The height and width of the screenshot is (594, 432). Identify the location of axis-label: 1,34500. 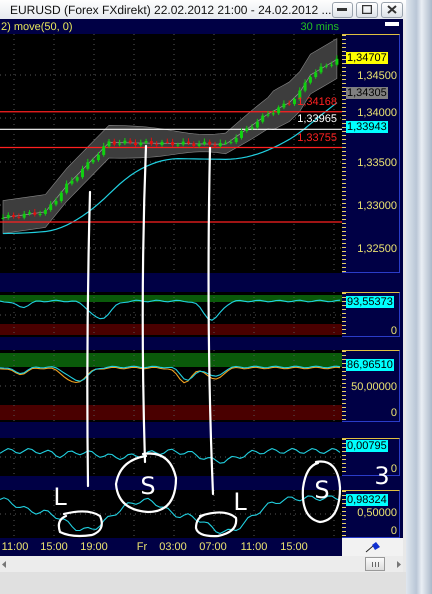
(377, 76).